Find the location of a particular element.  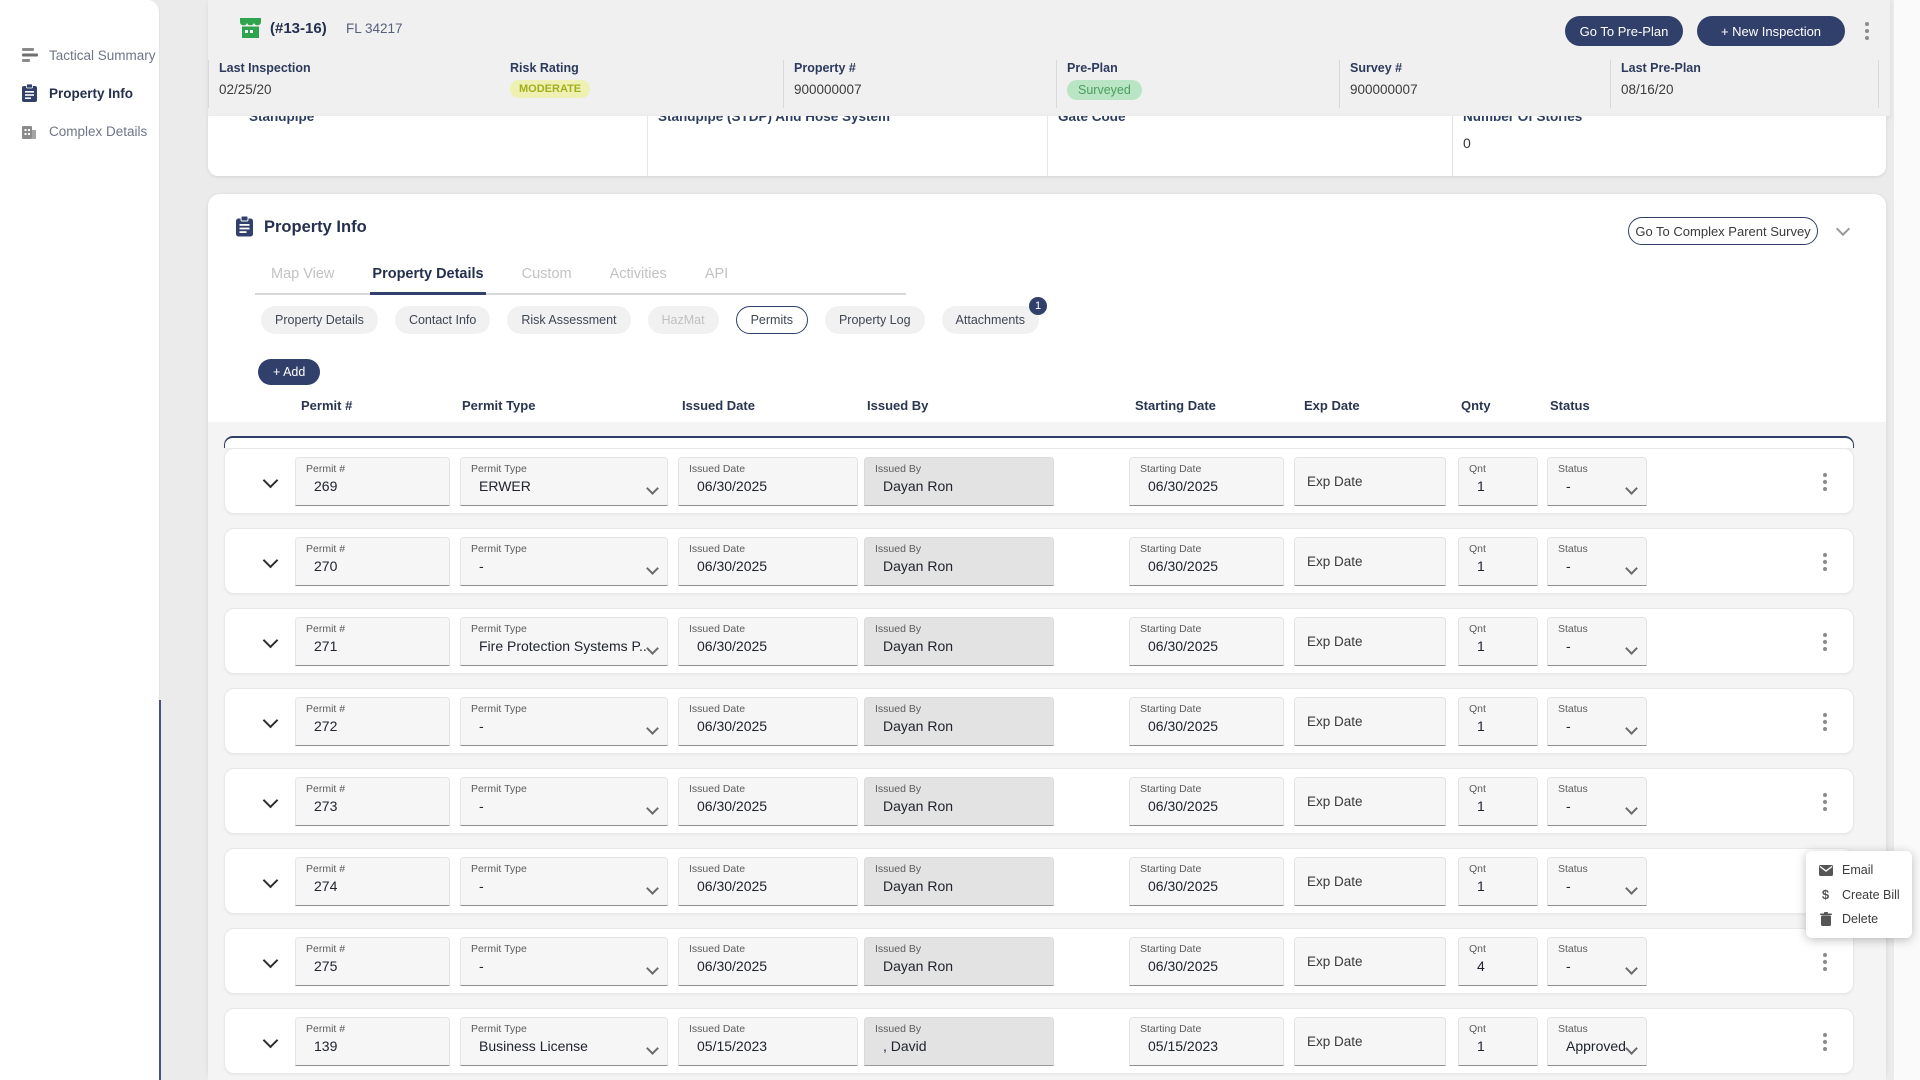

tab: API is located at coordinates (716, 277).